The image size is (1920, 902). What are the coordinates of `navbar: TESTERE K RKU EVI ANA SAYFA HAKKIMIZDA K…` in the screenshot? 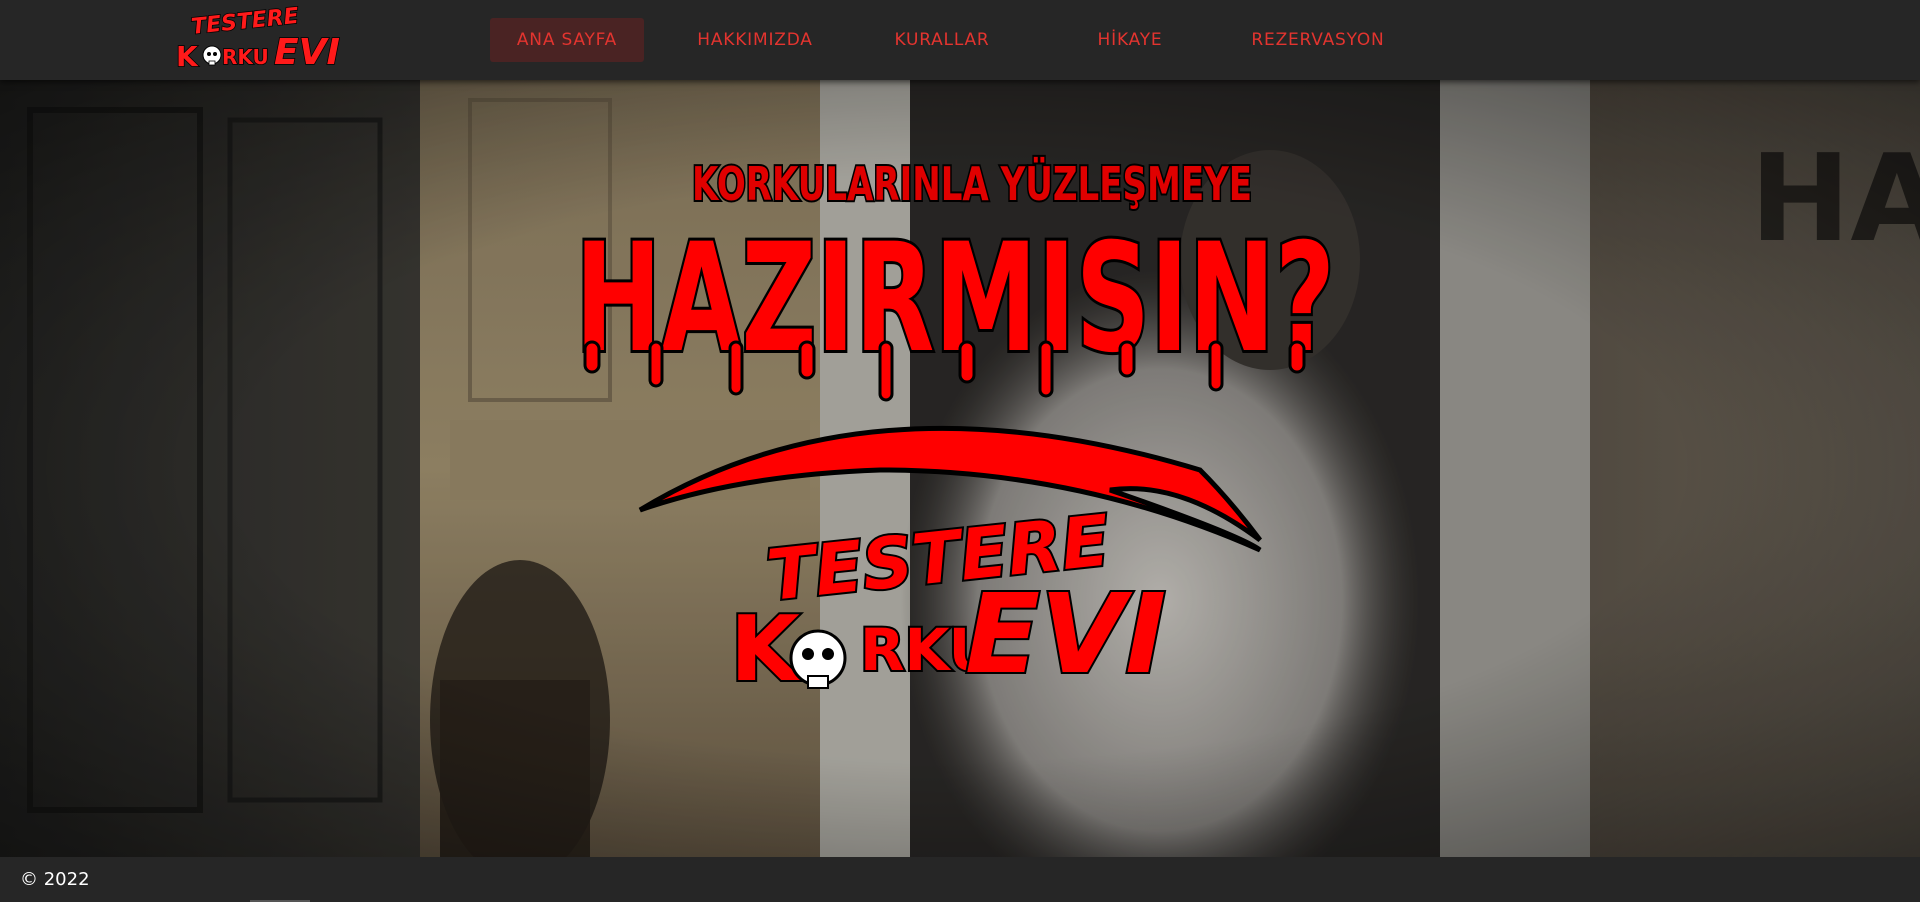 It's located at (960, 40).